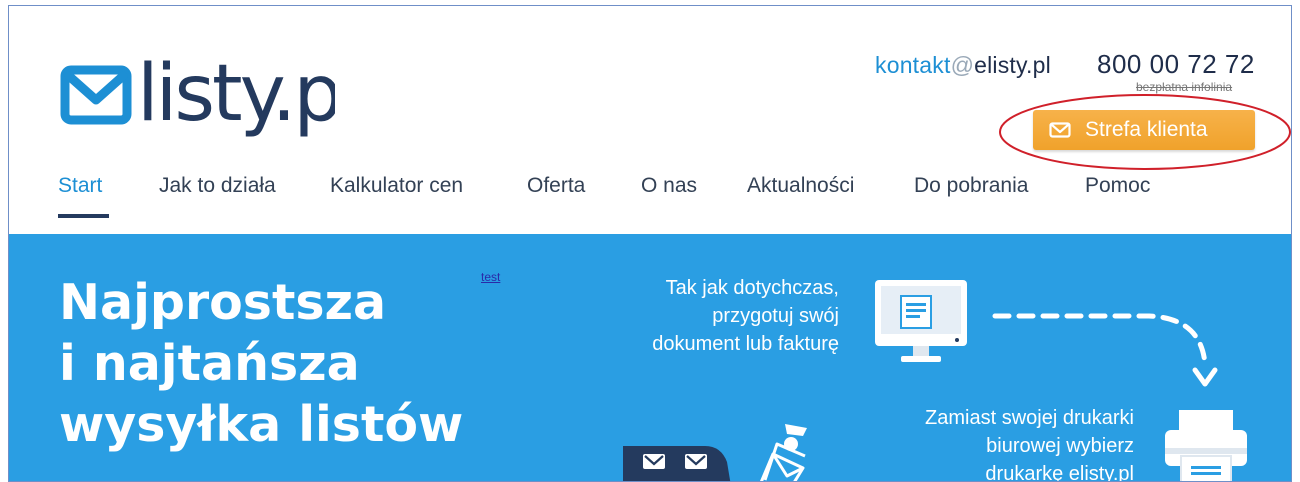  Describe the element at coordinates (669, 186) in the screenshot. I see `nav-about: O nas` at that location.